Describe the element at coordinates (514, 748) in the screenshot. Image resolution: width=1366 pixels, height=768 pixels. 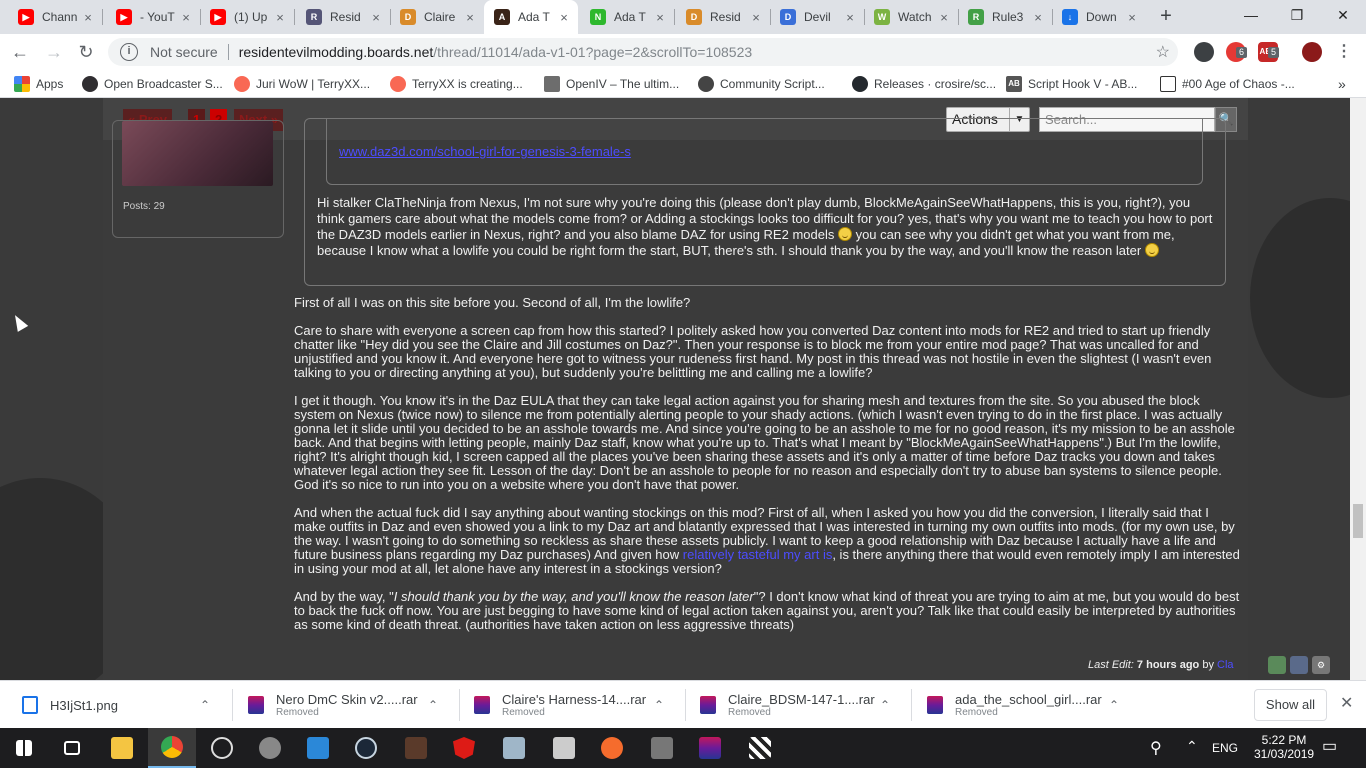
I see `store-app-button` at that location.